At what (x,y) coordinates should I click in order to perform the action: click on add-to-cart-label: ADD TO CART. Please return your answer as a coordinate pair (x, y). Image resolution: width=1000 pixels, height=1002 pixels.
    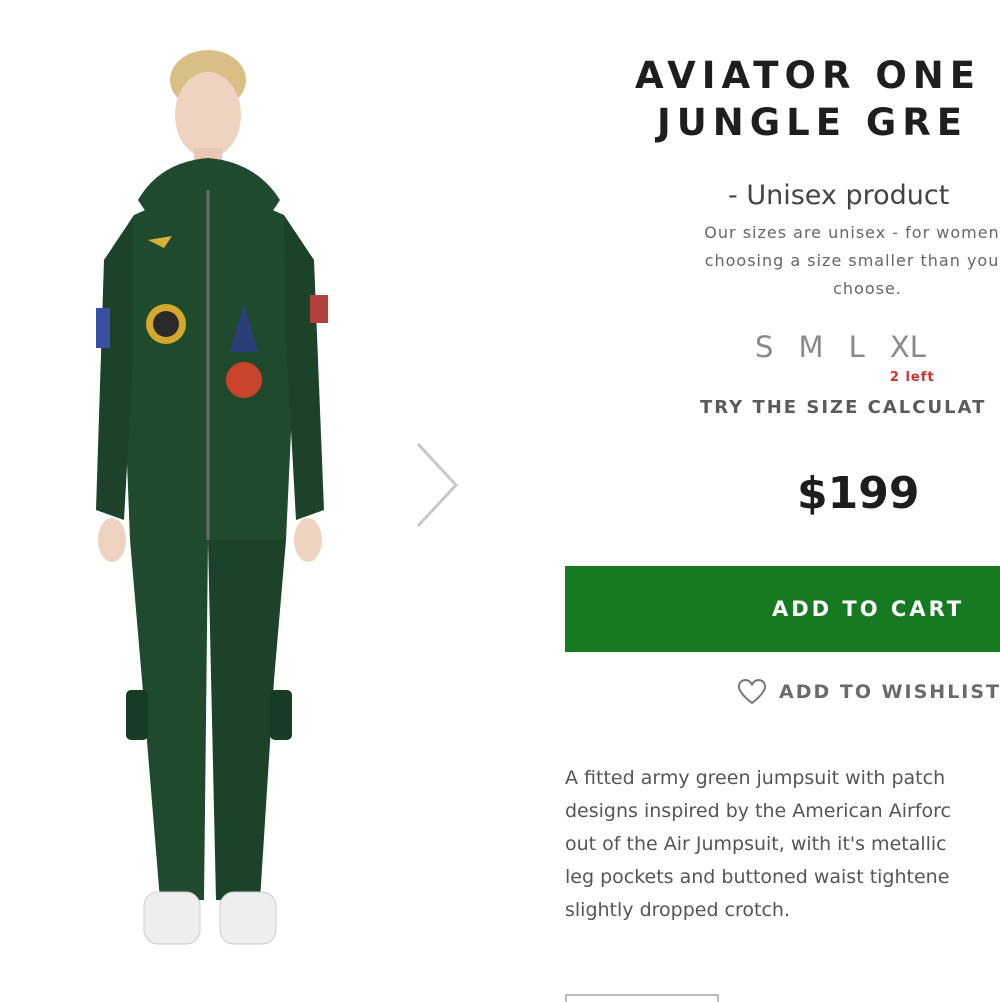
    Looking at the image, I should click on (868, 609).